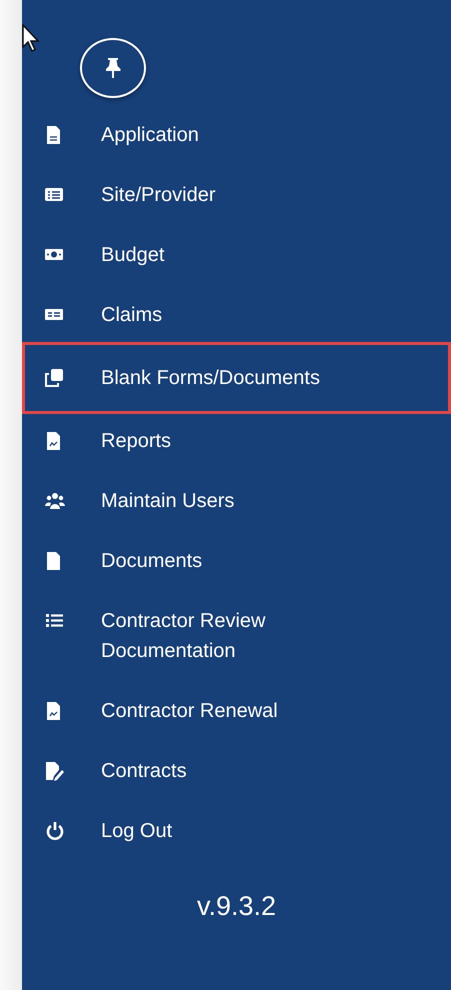 This screenshot has width=451, height=990. I want to click on menu-item: Blank Forms/Documents, so click(236, 378).